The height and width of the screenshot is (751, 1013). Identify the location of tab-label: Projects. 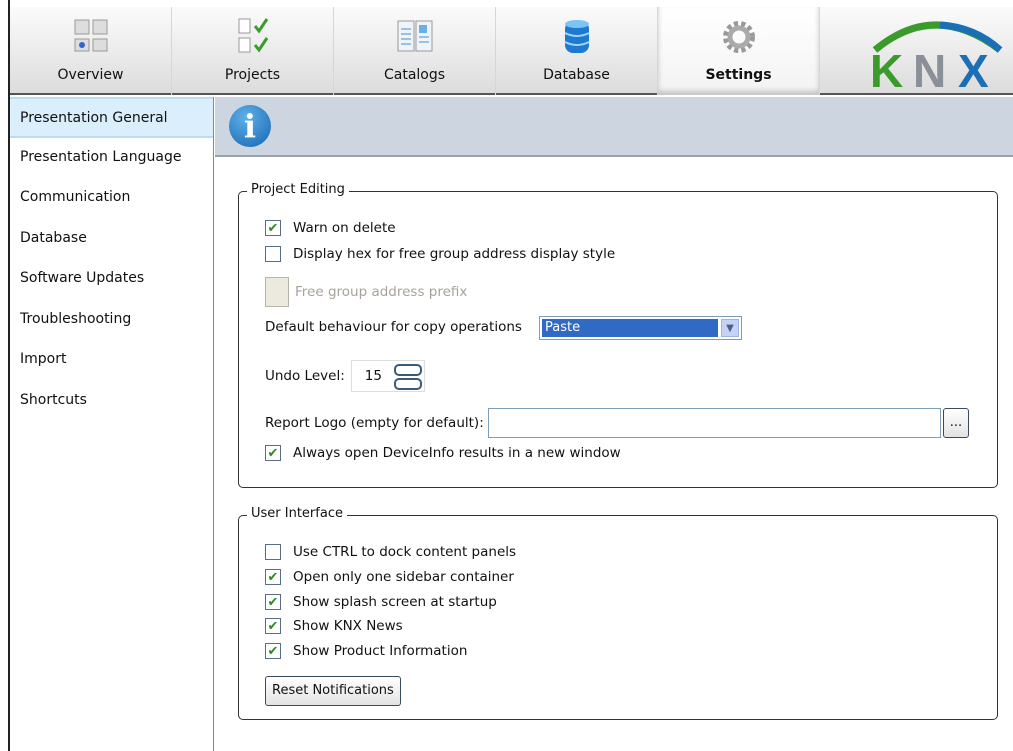
(252, 75).